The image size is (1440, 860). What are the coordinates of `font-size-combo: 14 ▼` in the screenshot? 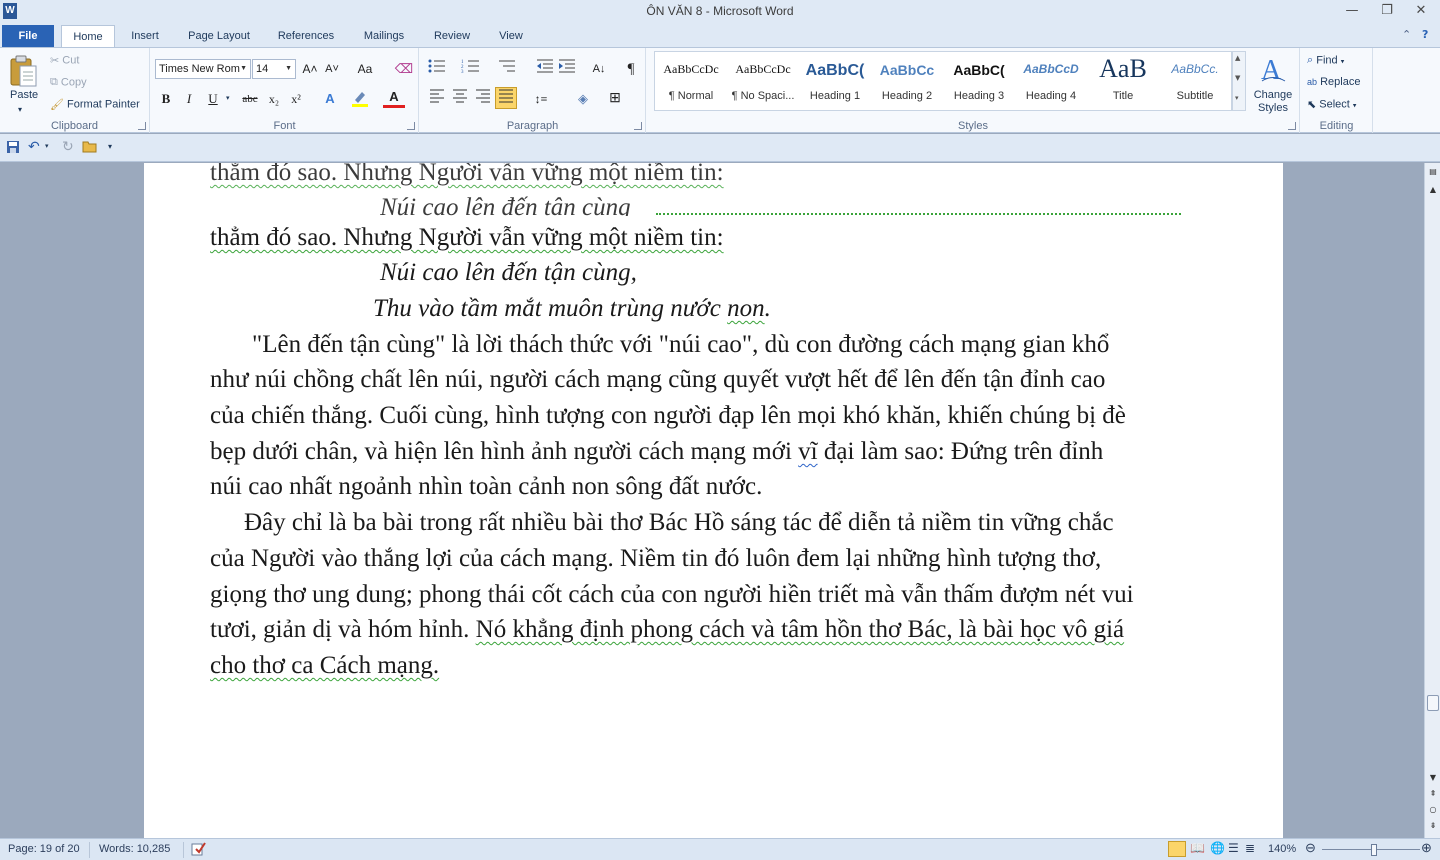 It's located at (274, 69).